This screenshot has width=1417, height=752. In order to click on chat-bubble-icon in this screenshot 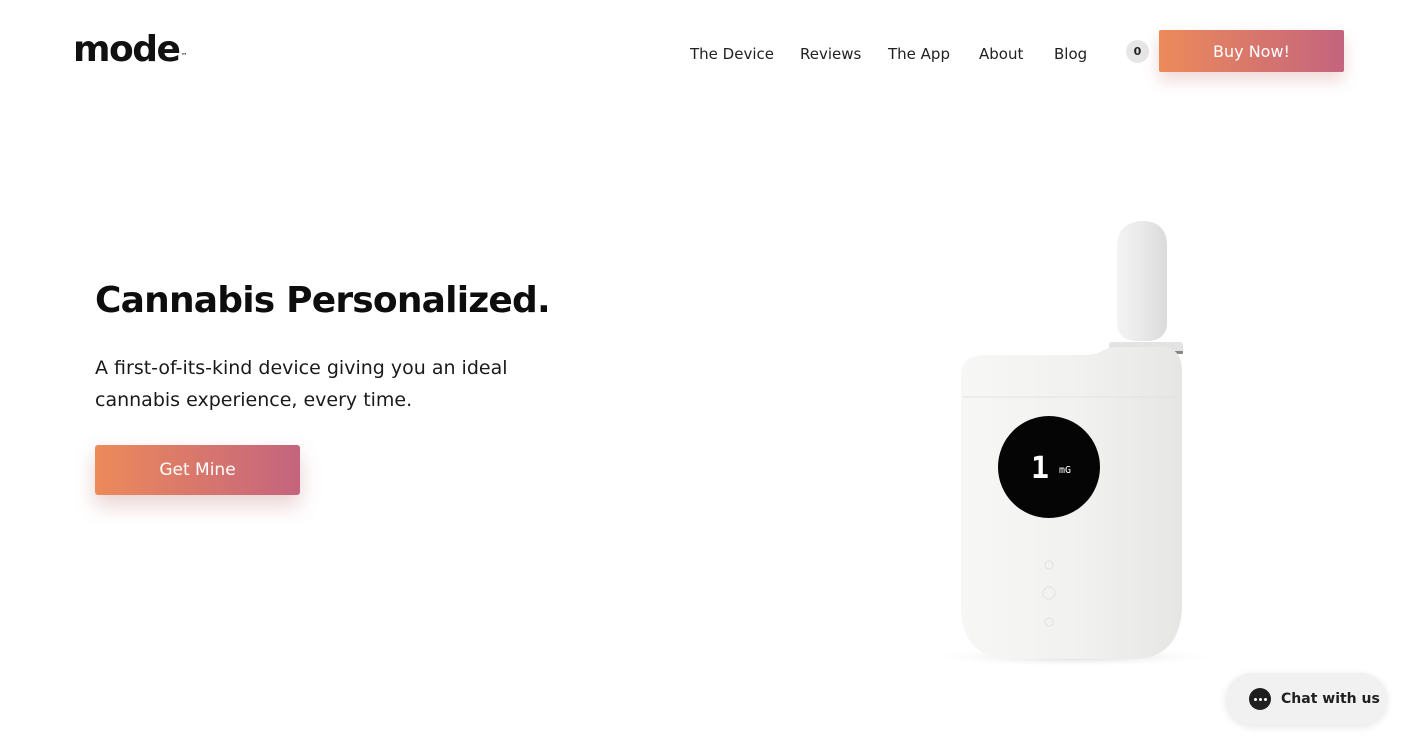, I will do `click(1260, 699)`.